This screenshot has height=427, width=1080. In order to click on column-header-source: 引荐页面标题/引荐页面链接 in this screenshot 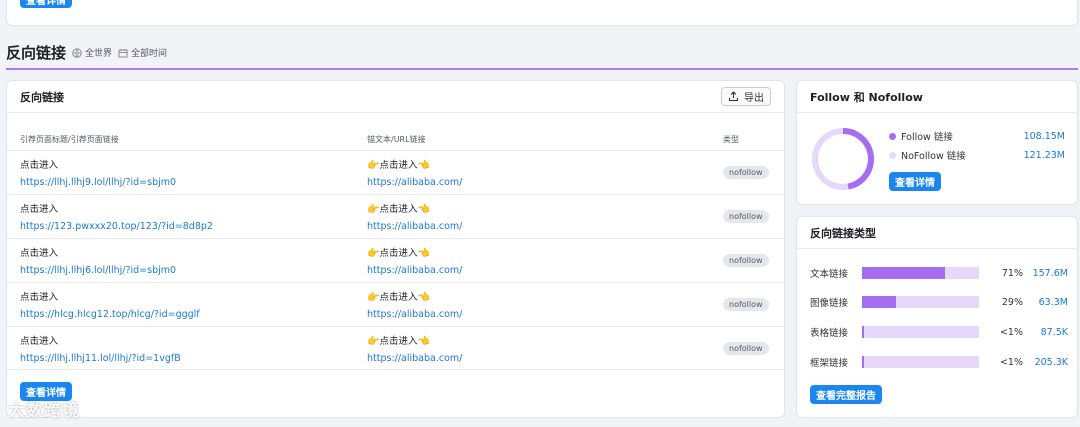, I will do `click(69, 139)`.